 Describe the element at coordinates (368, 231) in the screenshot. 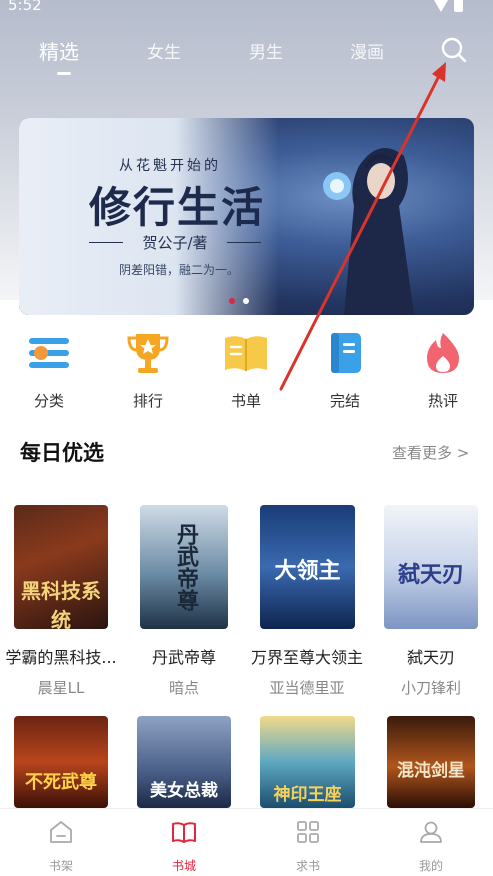

I see `banner-character-image` at that location.